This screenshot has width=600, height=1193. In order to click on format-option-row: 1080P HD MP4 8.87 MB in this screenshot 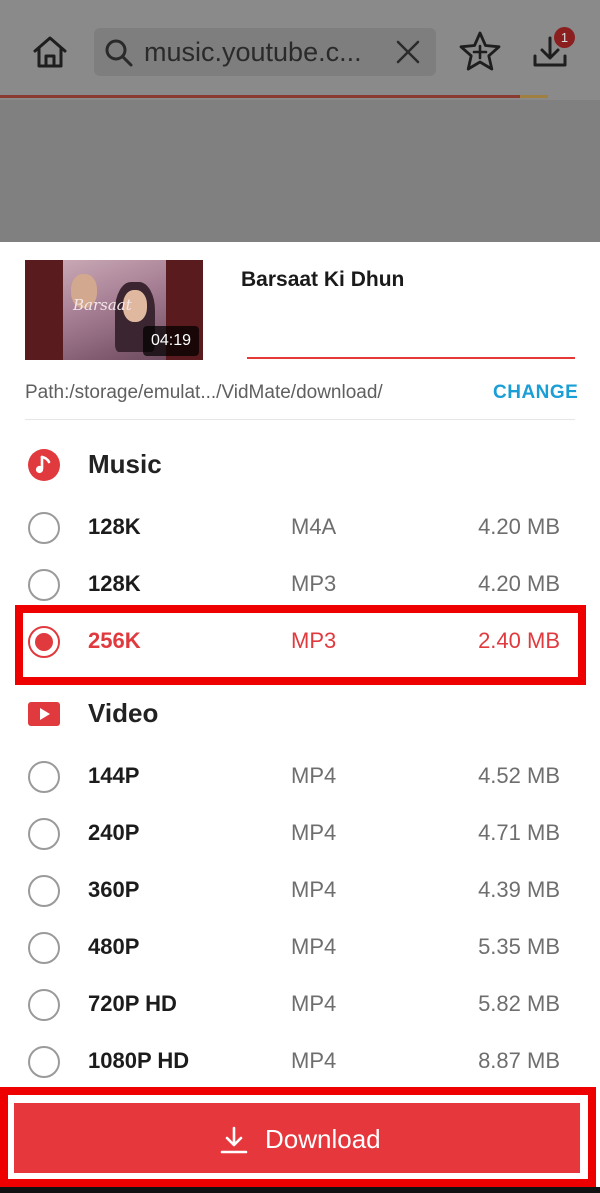, I will do `click(300, 1062)`.